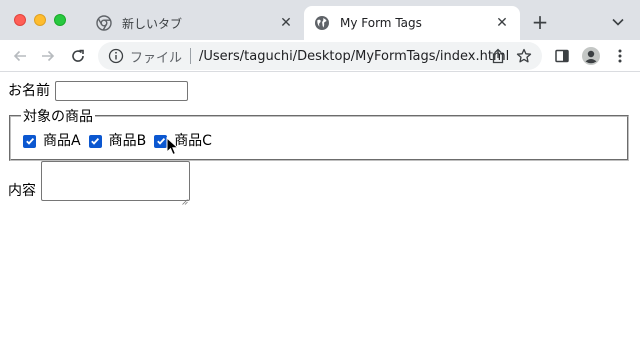 This screenshot has width=640, height=360. I want to click on chevron-down-icon, so click(618, 22).